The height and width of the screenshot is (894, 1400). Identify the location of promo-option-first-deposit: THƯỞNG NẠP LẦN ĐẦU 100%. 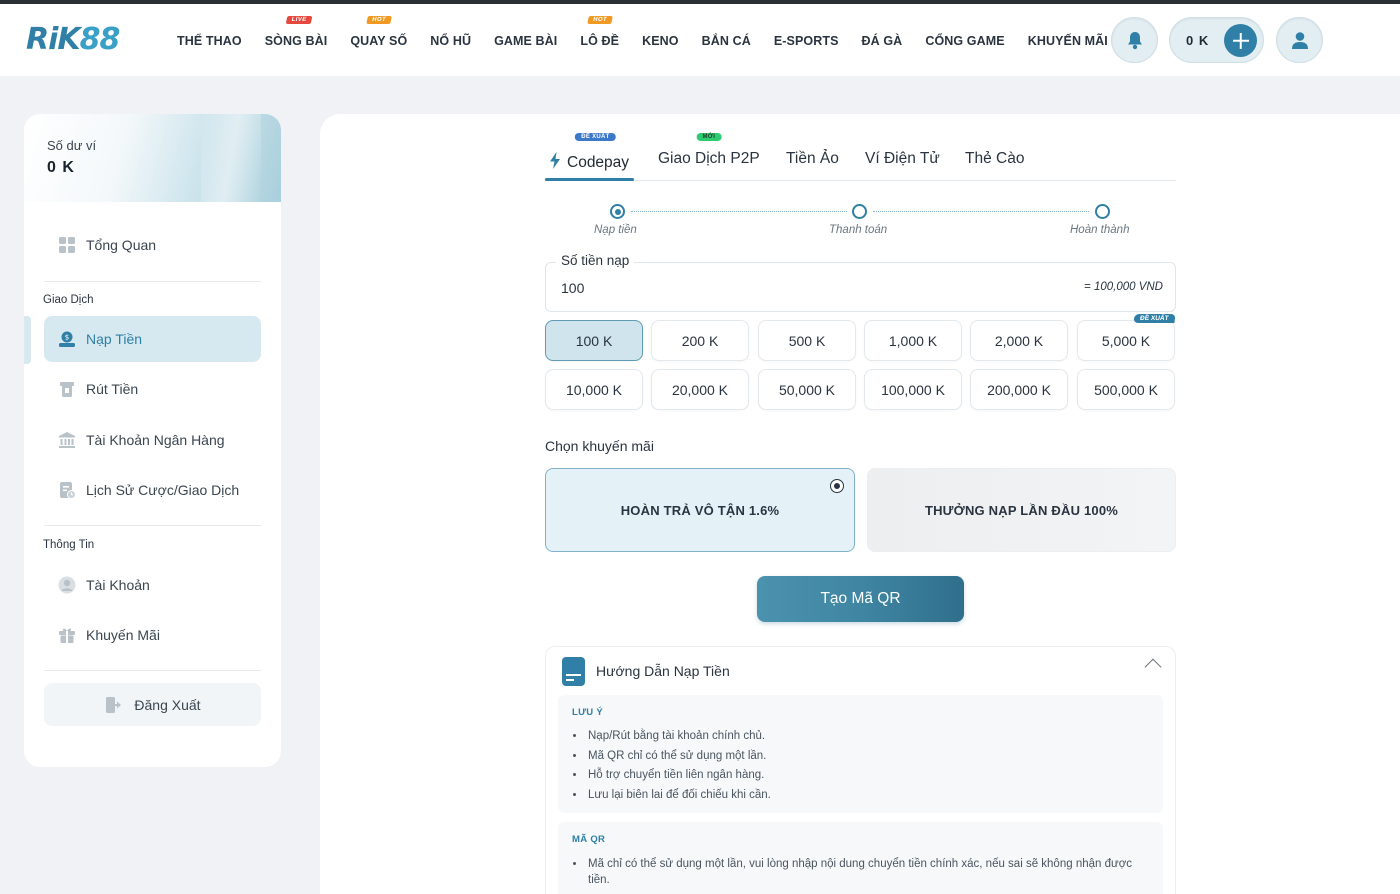
(1021, 510).